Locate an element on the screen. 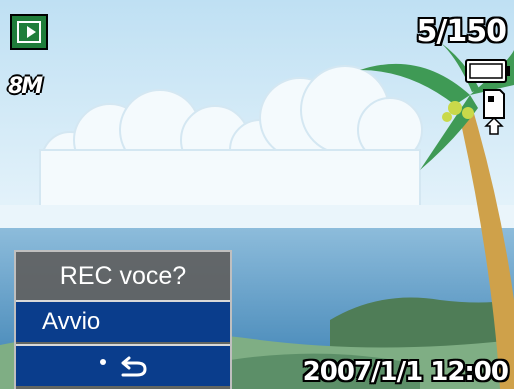  menu-title: REC voce? is located at coordinates (123, 276).